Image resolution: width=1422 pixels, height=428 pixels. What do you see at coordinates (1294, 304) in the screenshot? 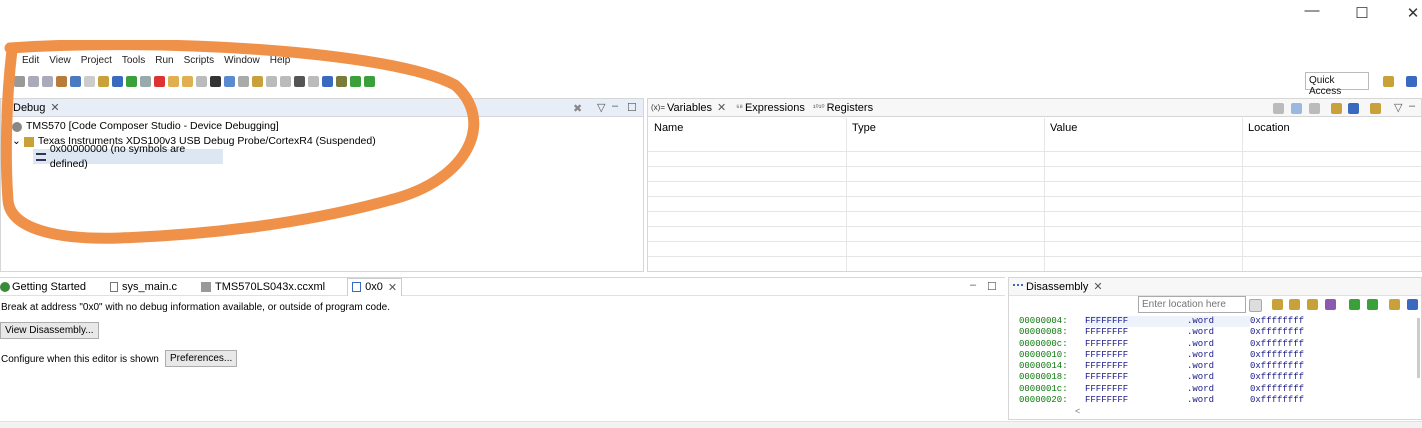
I see `link-with-icon` at bounding box center [1294, 304].